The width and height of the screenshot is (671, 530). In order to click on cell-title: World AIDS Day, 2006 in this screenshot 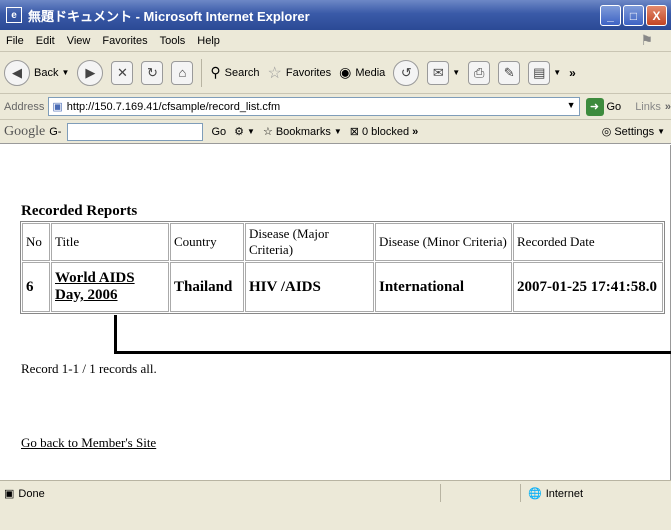, I will do `click(110, 287)`.